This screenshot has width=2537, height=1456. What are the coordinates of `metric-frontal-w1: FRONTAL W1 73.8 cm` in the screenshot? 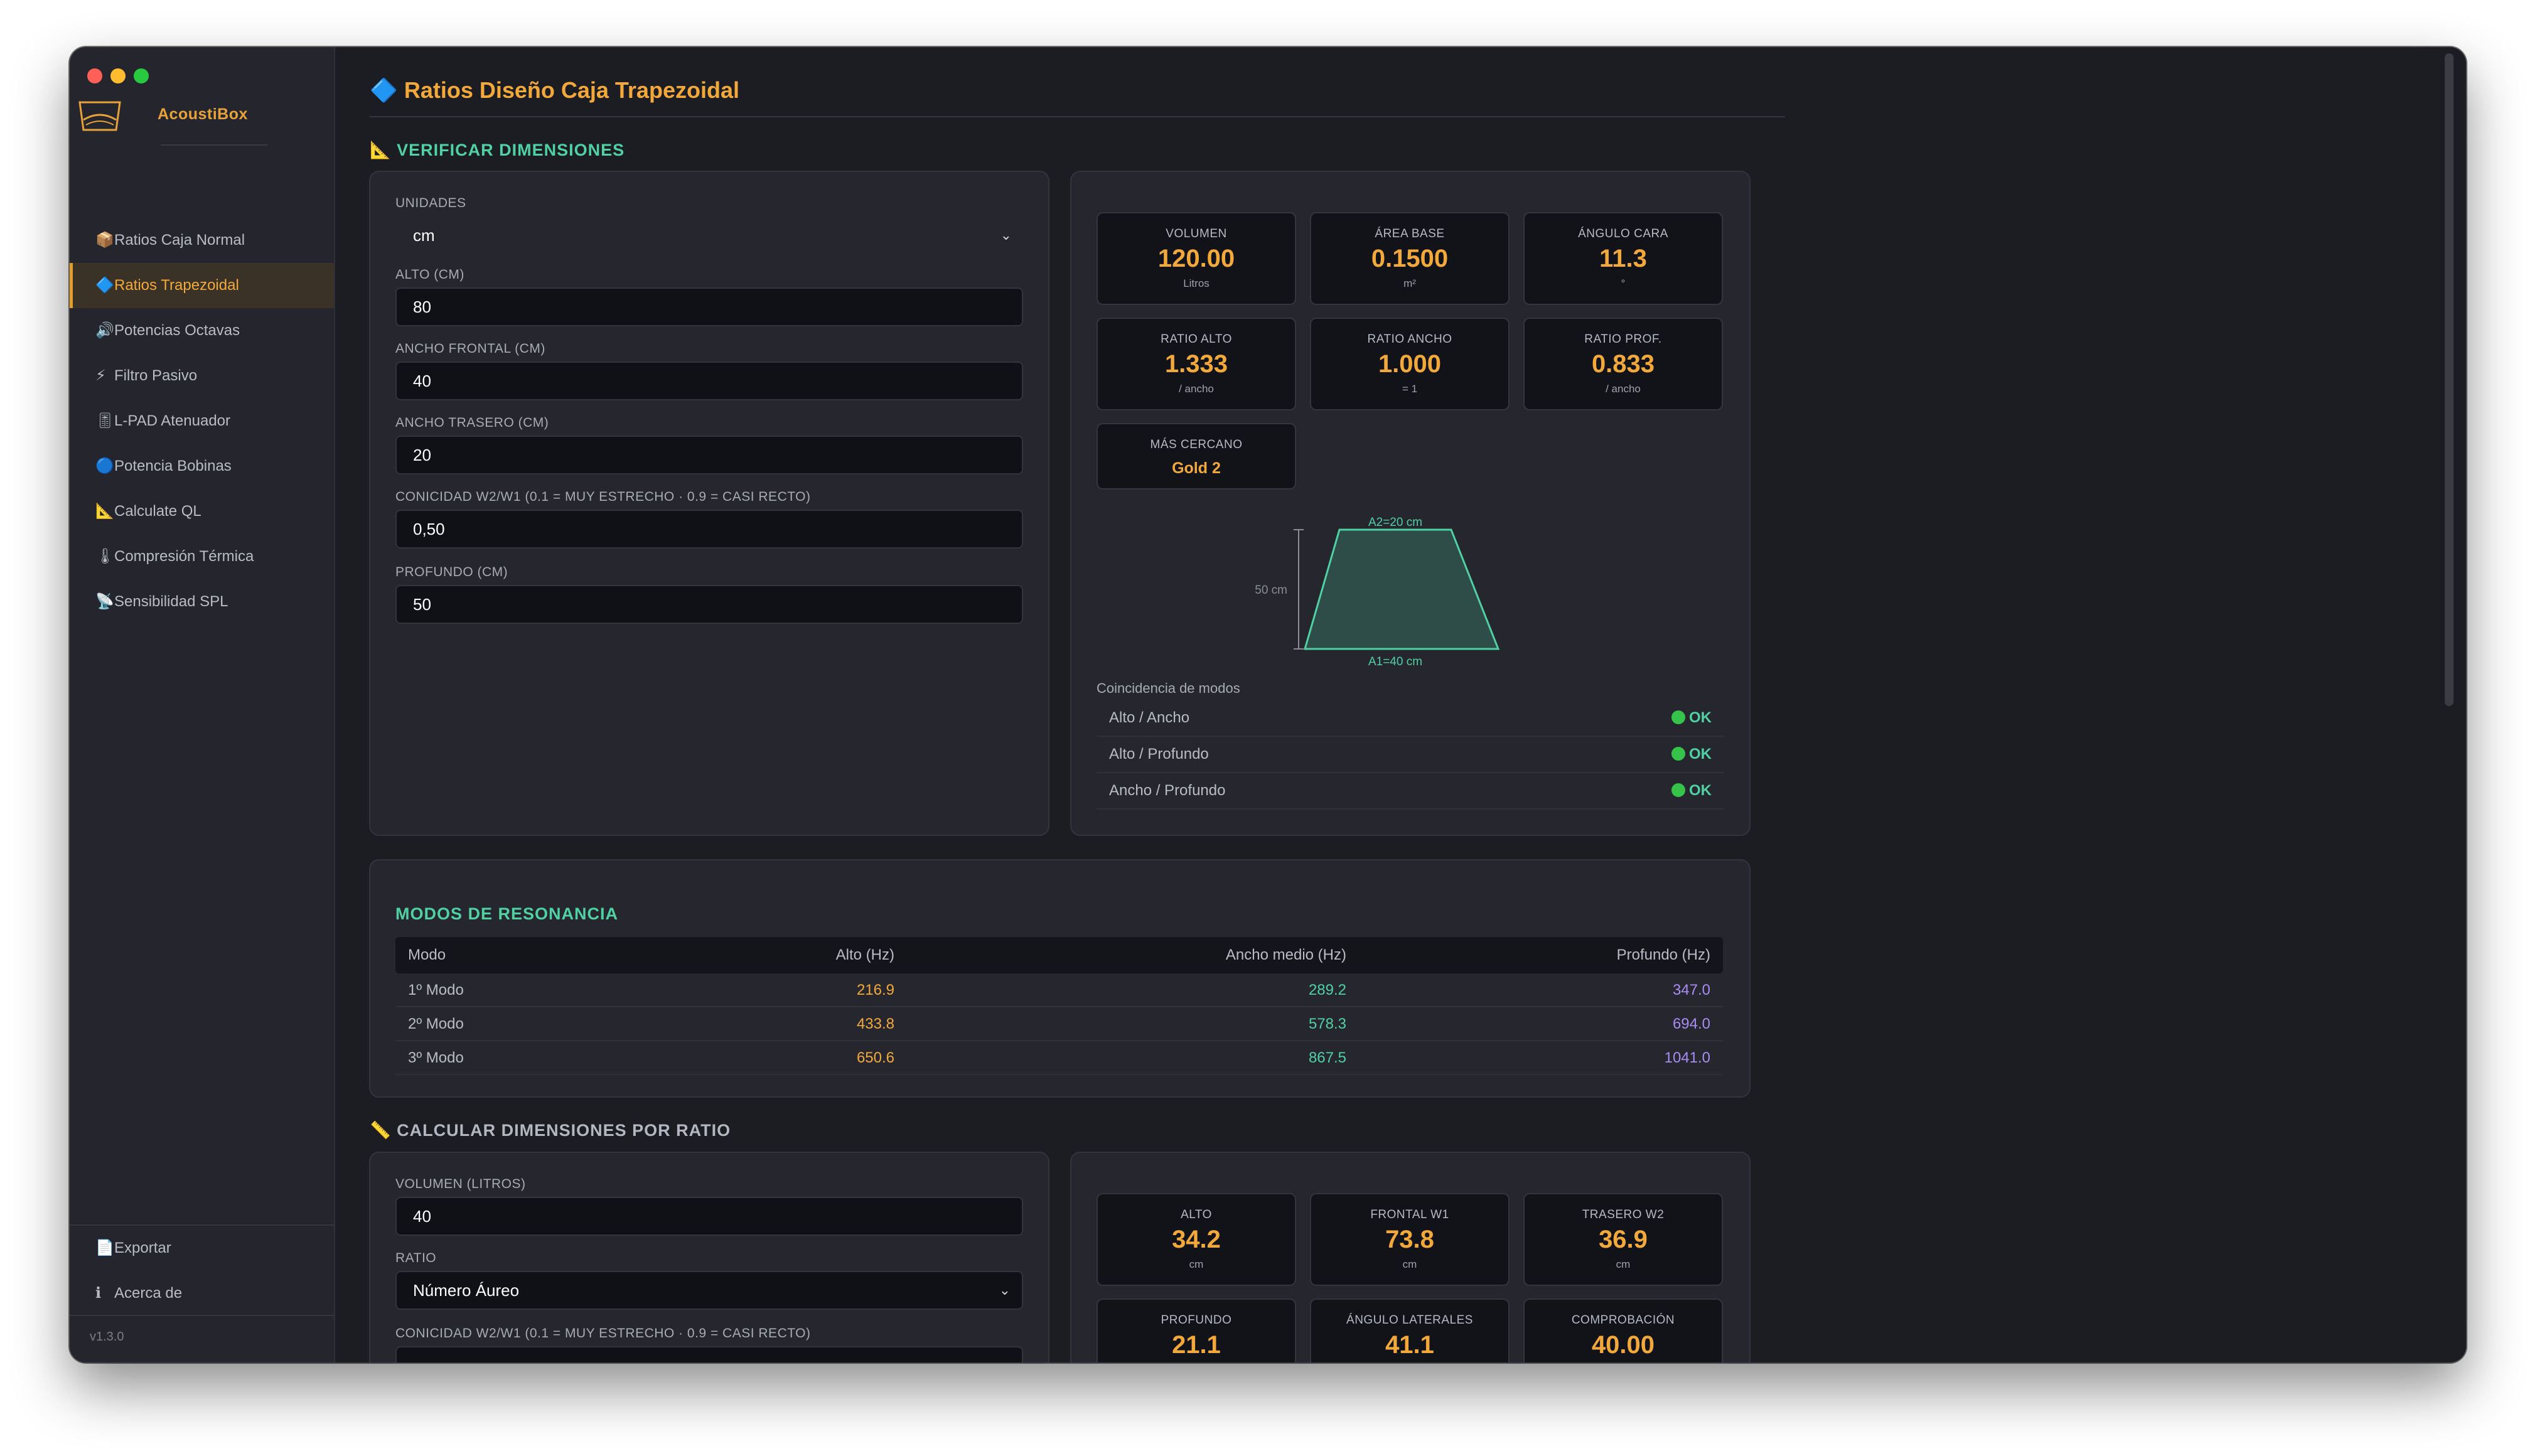 It's located at (1410, 1239).